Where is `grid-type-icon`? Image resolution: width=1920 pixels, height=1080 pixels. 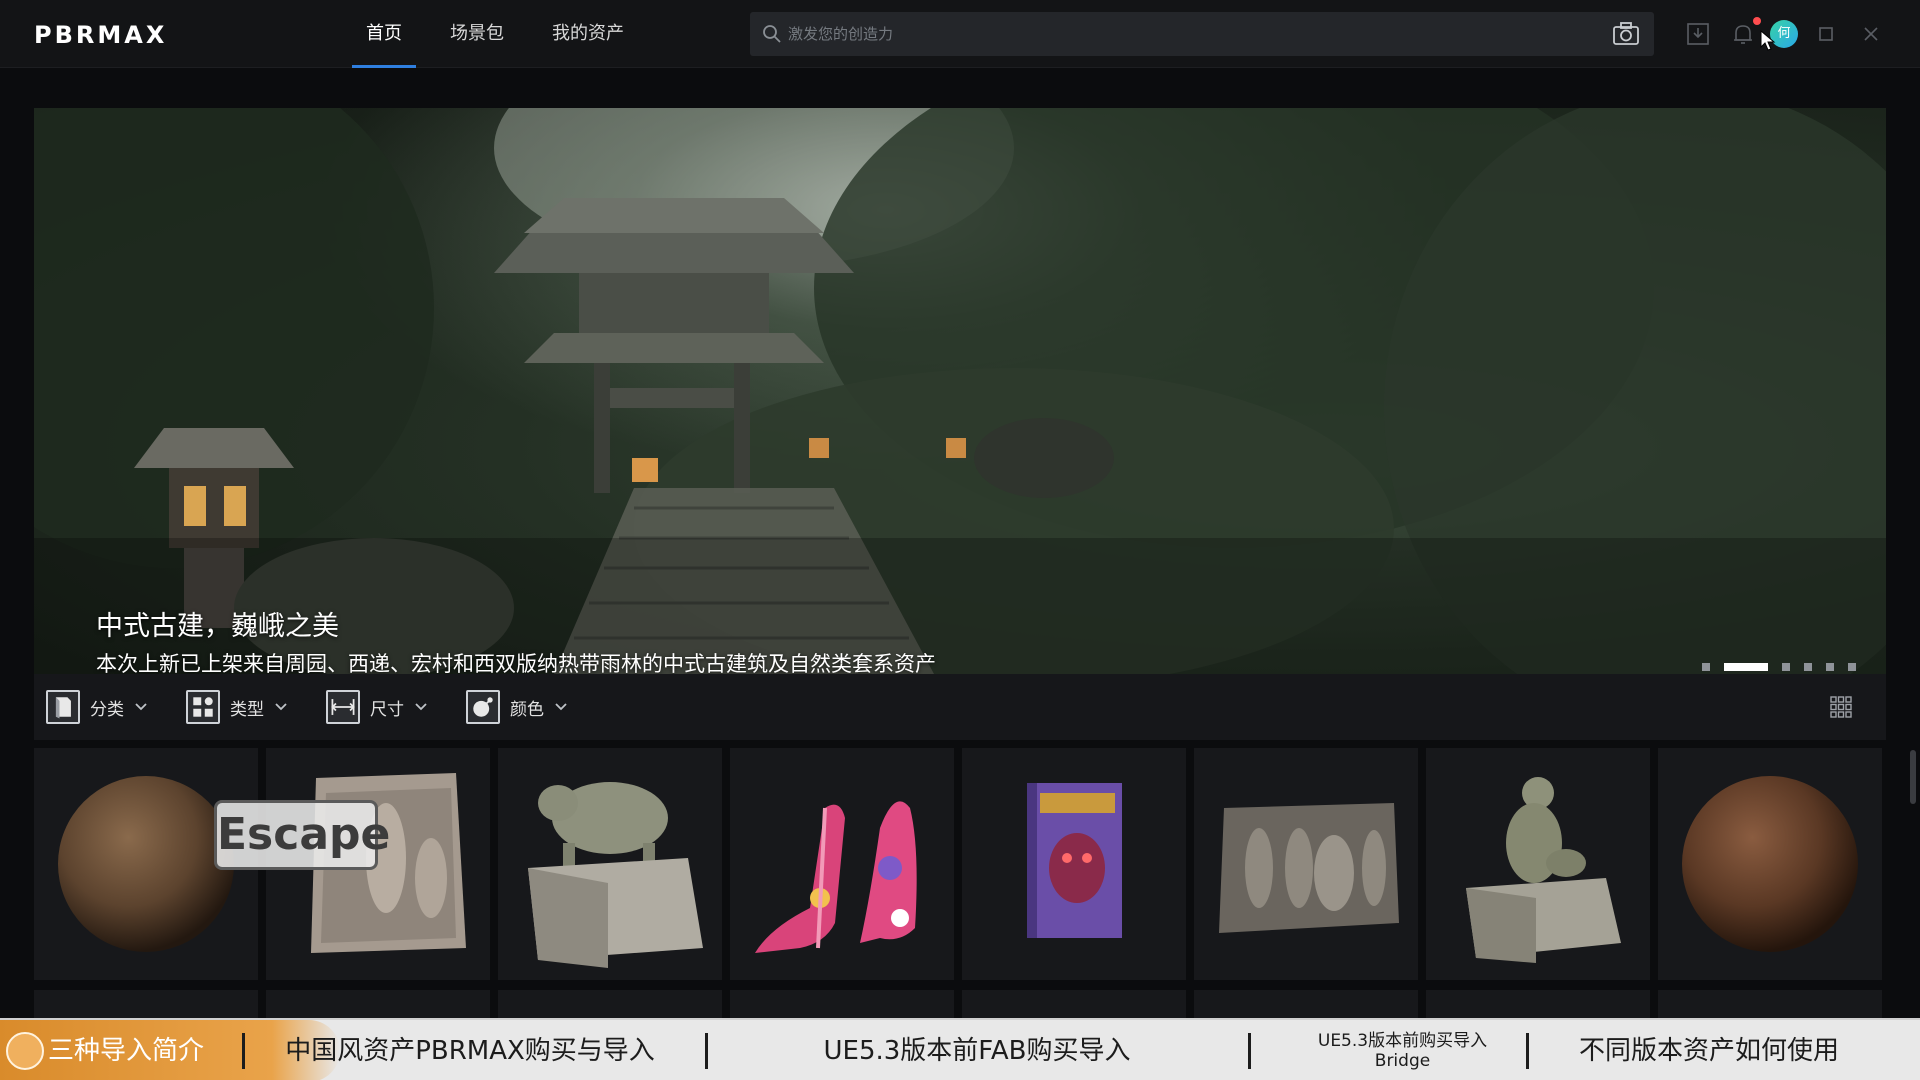
grid-type-icon is located at coordinates (203, 707).